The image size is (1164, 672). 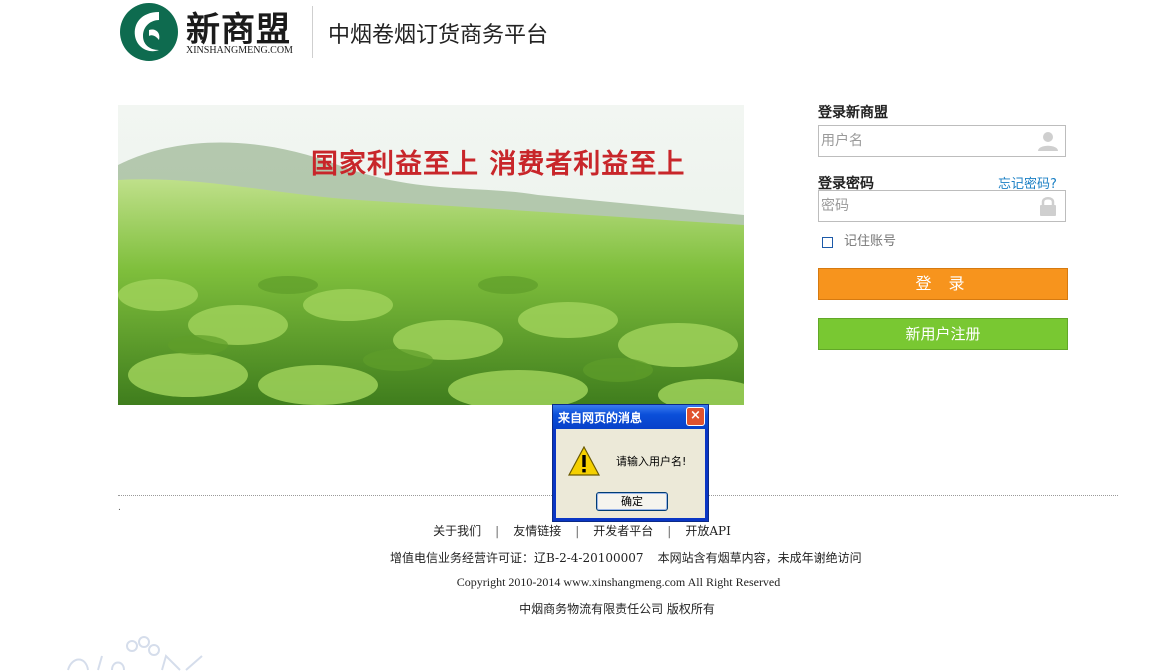 What do you see at coordinates (617, 609) in the screenshot?
I see `footer-owner: 中烟商务物流有限责任公司 版权所有` at bounding box center [617, 609].